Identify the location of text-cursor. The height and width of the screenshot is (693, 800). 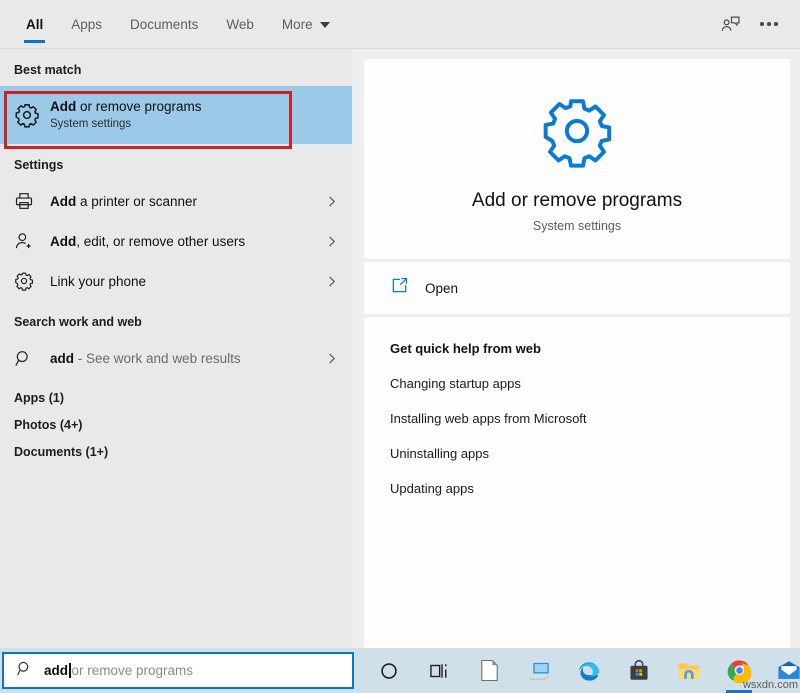
(70, 670).